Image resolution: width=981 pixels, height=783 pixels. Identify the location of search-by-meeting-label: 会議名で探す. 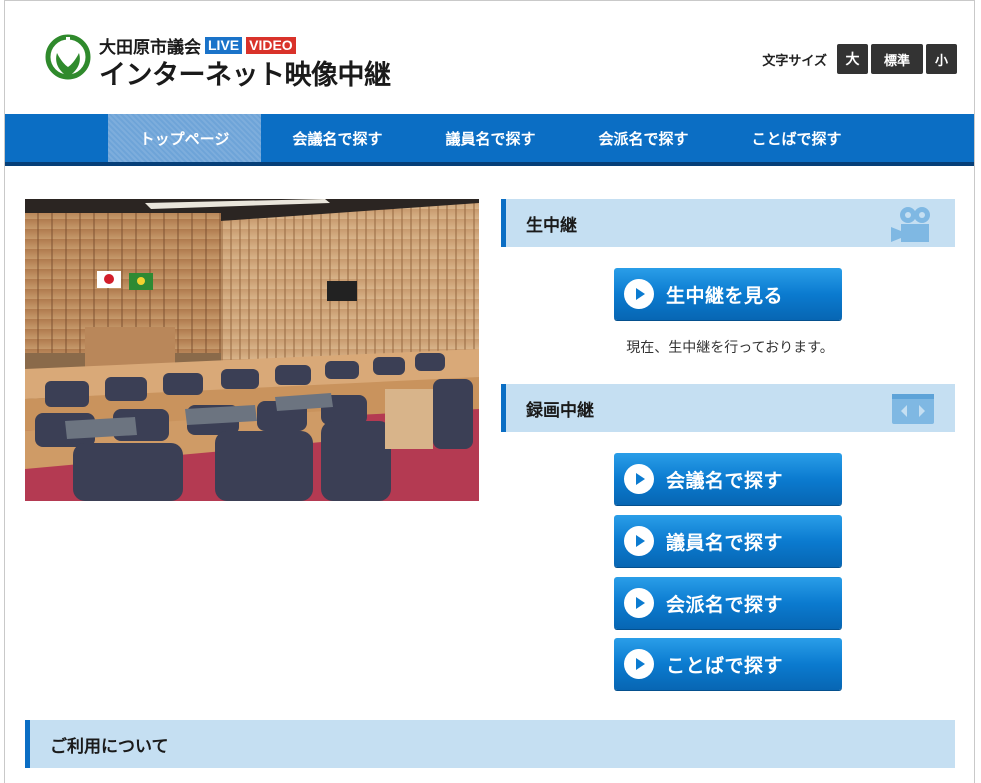
(725, 480).